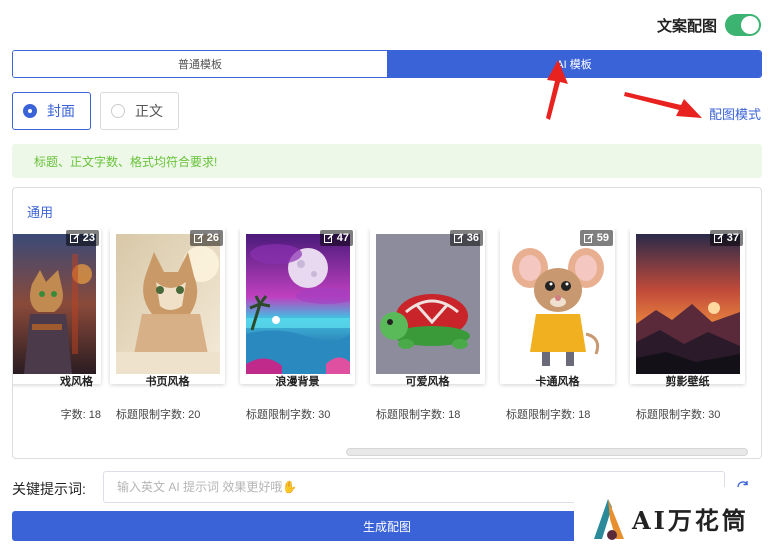  I want to click on card-badge: 59, so click(596, 238).